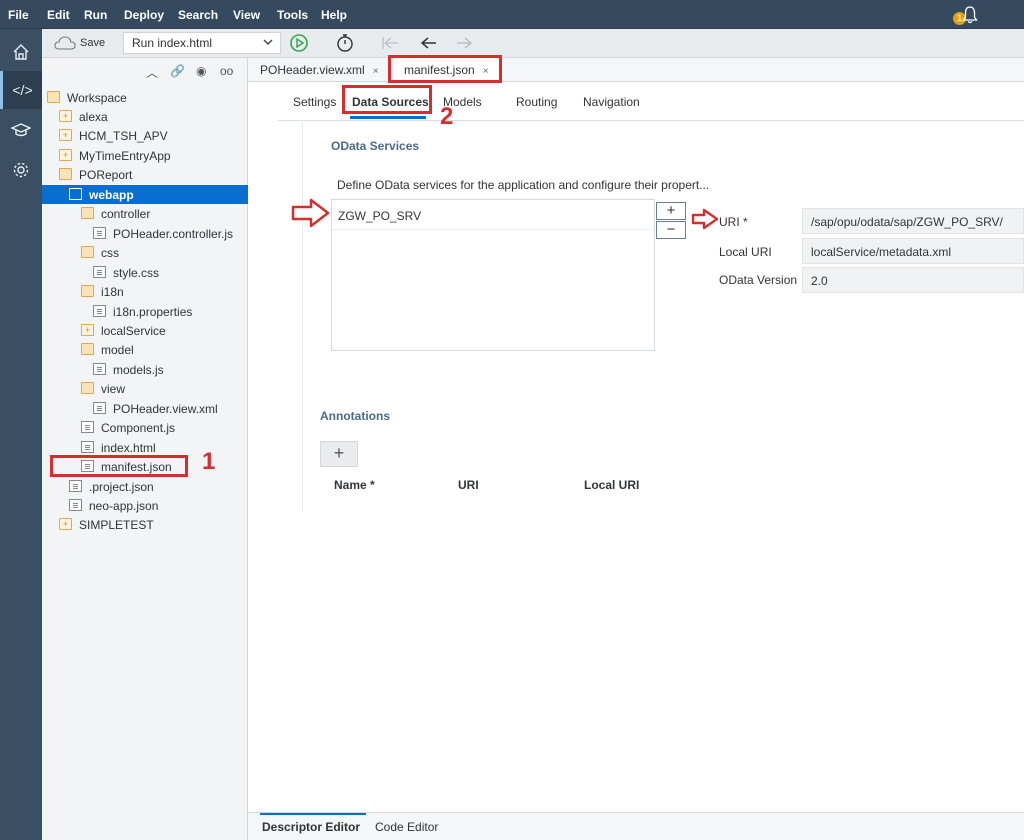 This screenshot has width=1024, height=840. Describe the element at coordinates (611, 102) in the screenshot. I see `tab-navigation: Navigation` at that location.